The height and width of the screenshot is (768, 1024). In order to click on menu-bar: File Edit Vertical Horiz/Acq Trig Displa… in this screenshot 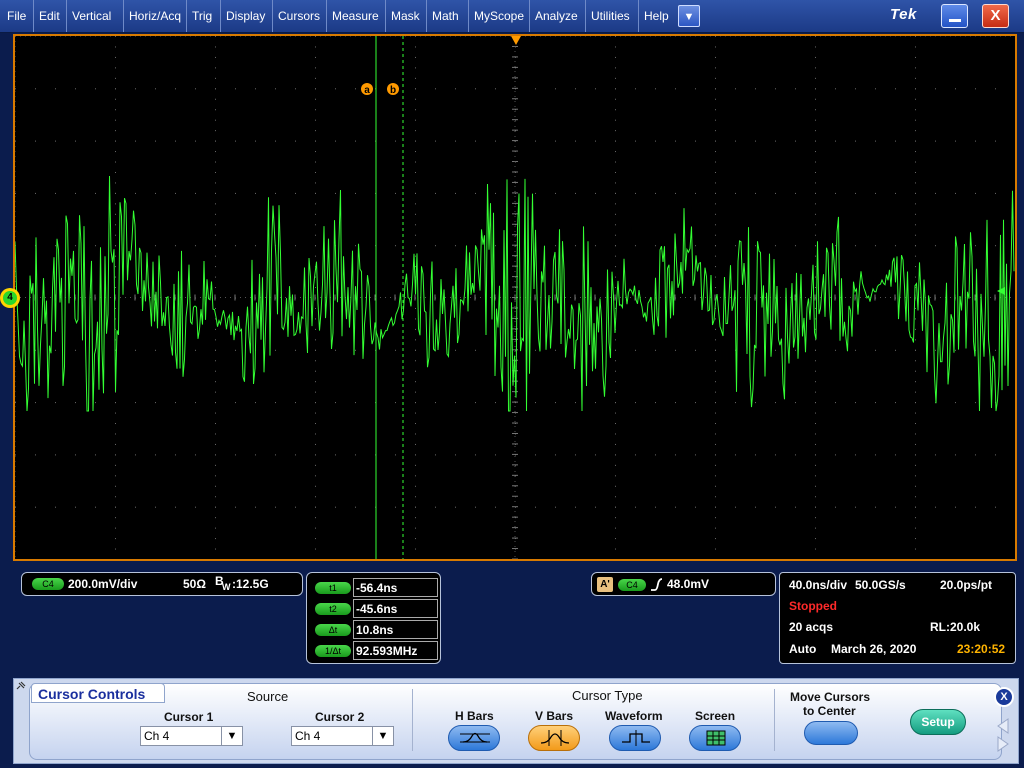, I will do `click(512, 16)`.